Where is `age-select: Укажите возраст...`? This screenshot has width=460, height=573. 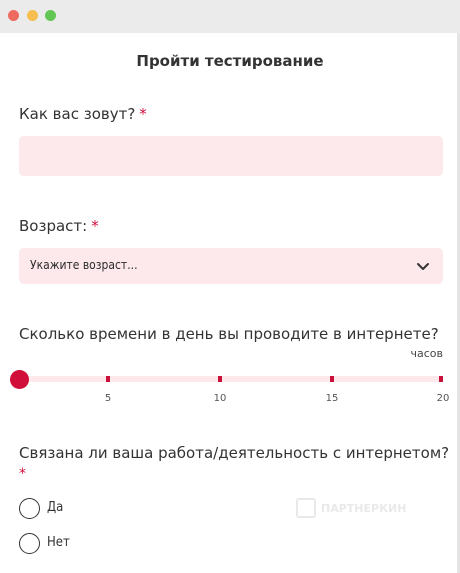
age-select: Укажите возраст... is located at coordinates (231, 266).